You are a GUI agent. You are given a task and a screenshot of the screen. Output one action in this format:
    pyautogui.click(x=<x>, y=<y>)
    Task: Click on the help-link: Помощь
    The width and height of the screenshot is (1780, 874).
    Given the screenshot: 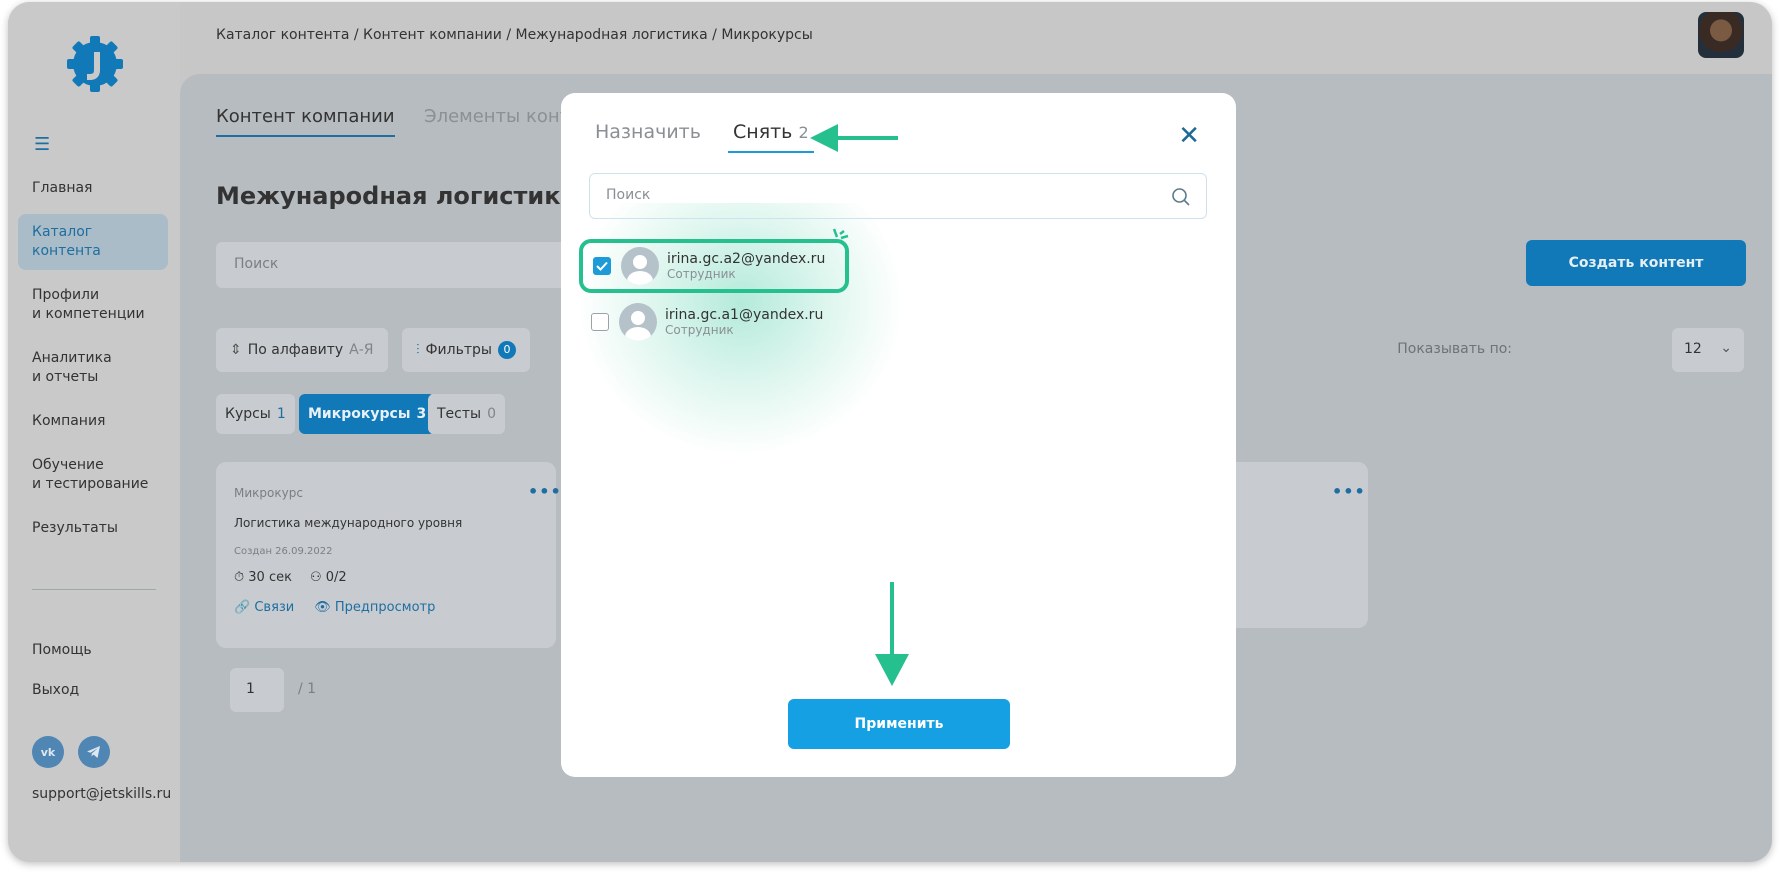 What is the action you would take?
    pyautogui.click(x=62, y=650)
    